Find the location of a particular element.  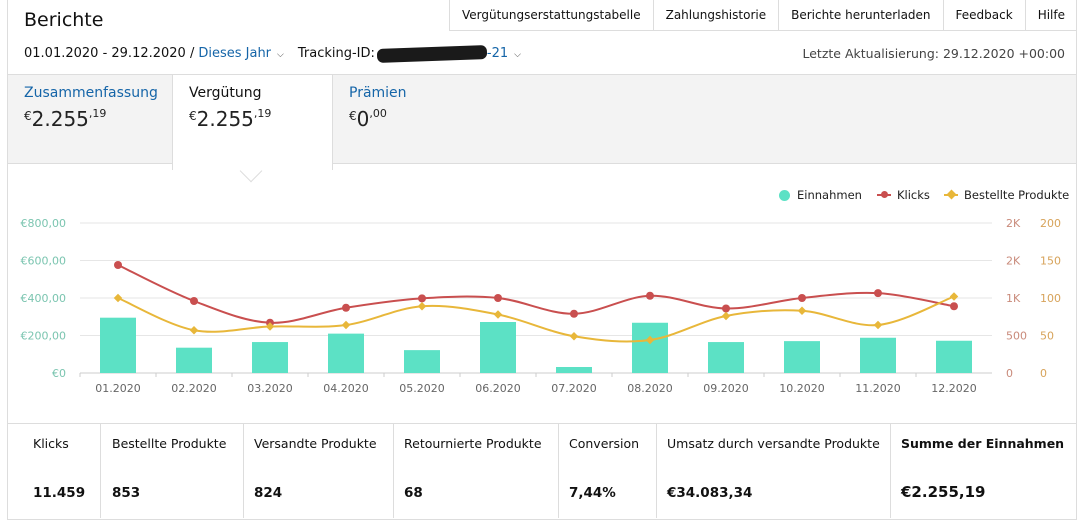

y-axis-left-tick: €400,00 is located at coordinates (44, 298).